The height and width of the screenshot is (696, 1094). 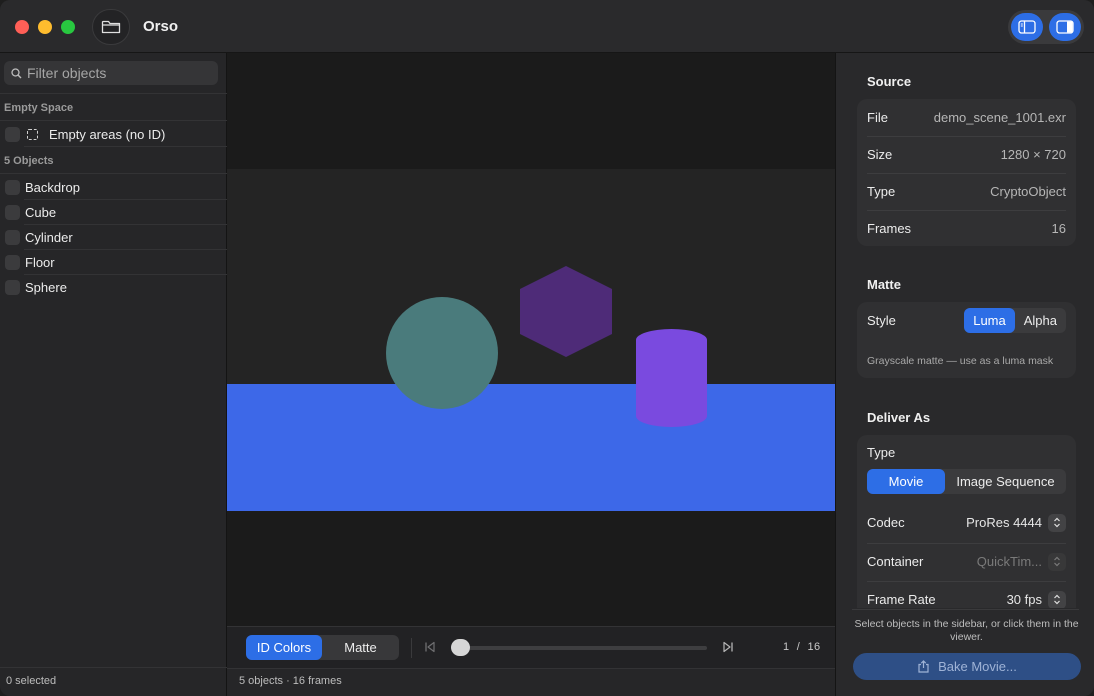 What do you see at coordinates (989, 320) in the screenshot?
I see `matte-style-luma: Luma` at bounding box center [989, 320].